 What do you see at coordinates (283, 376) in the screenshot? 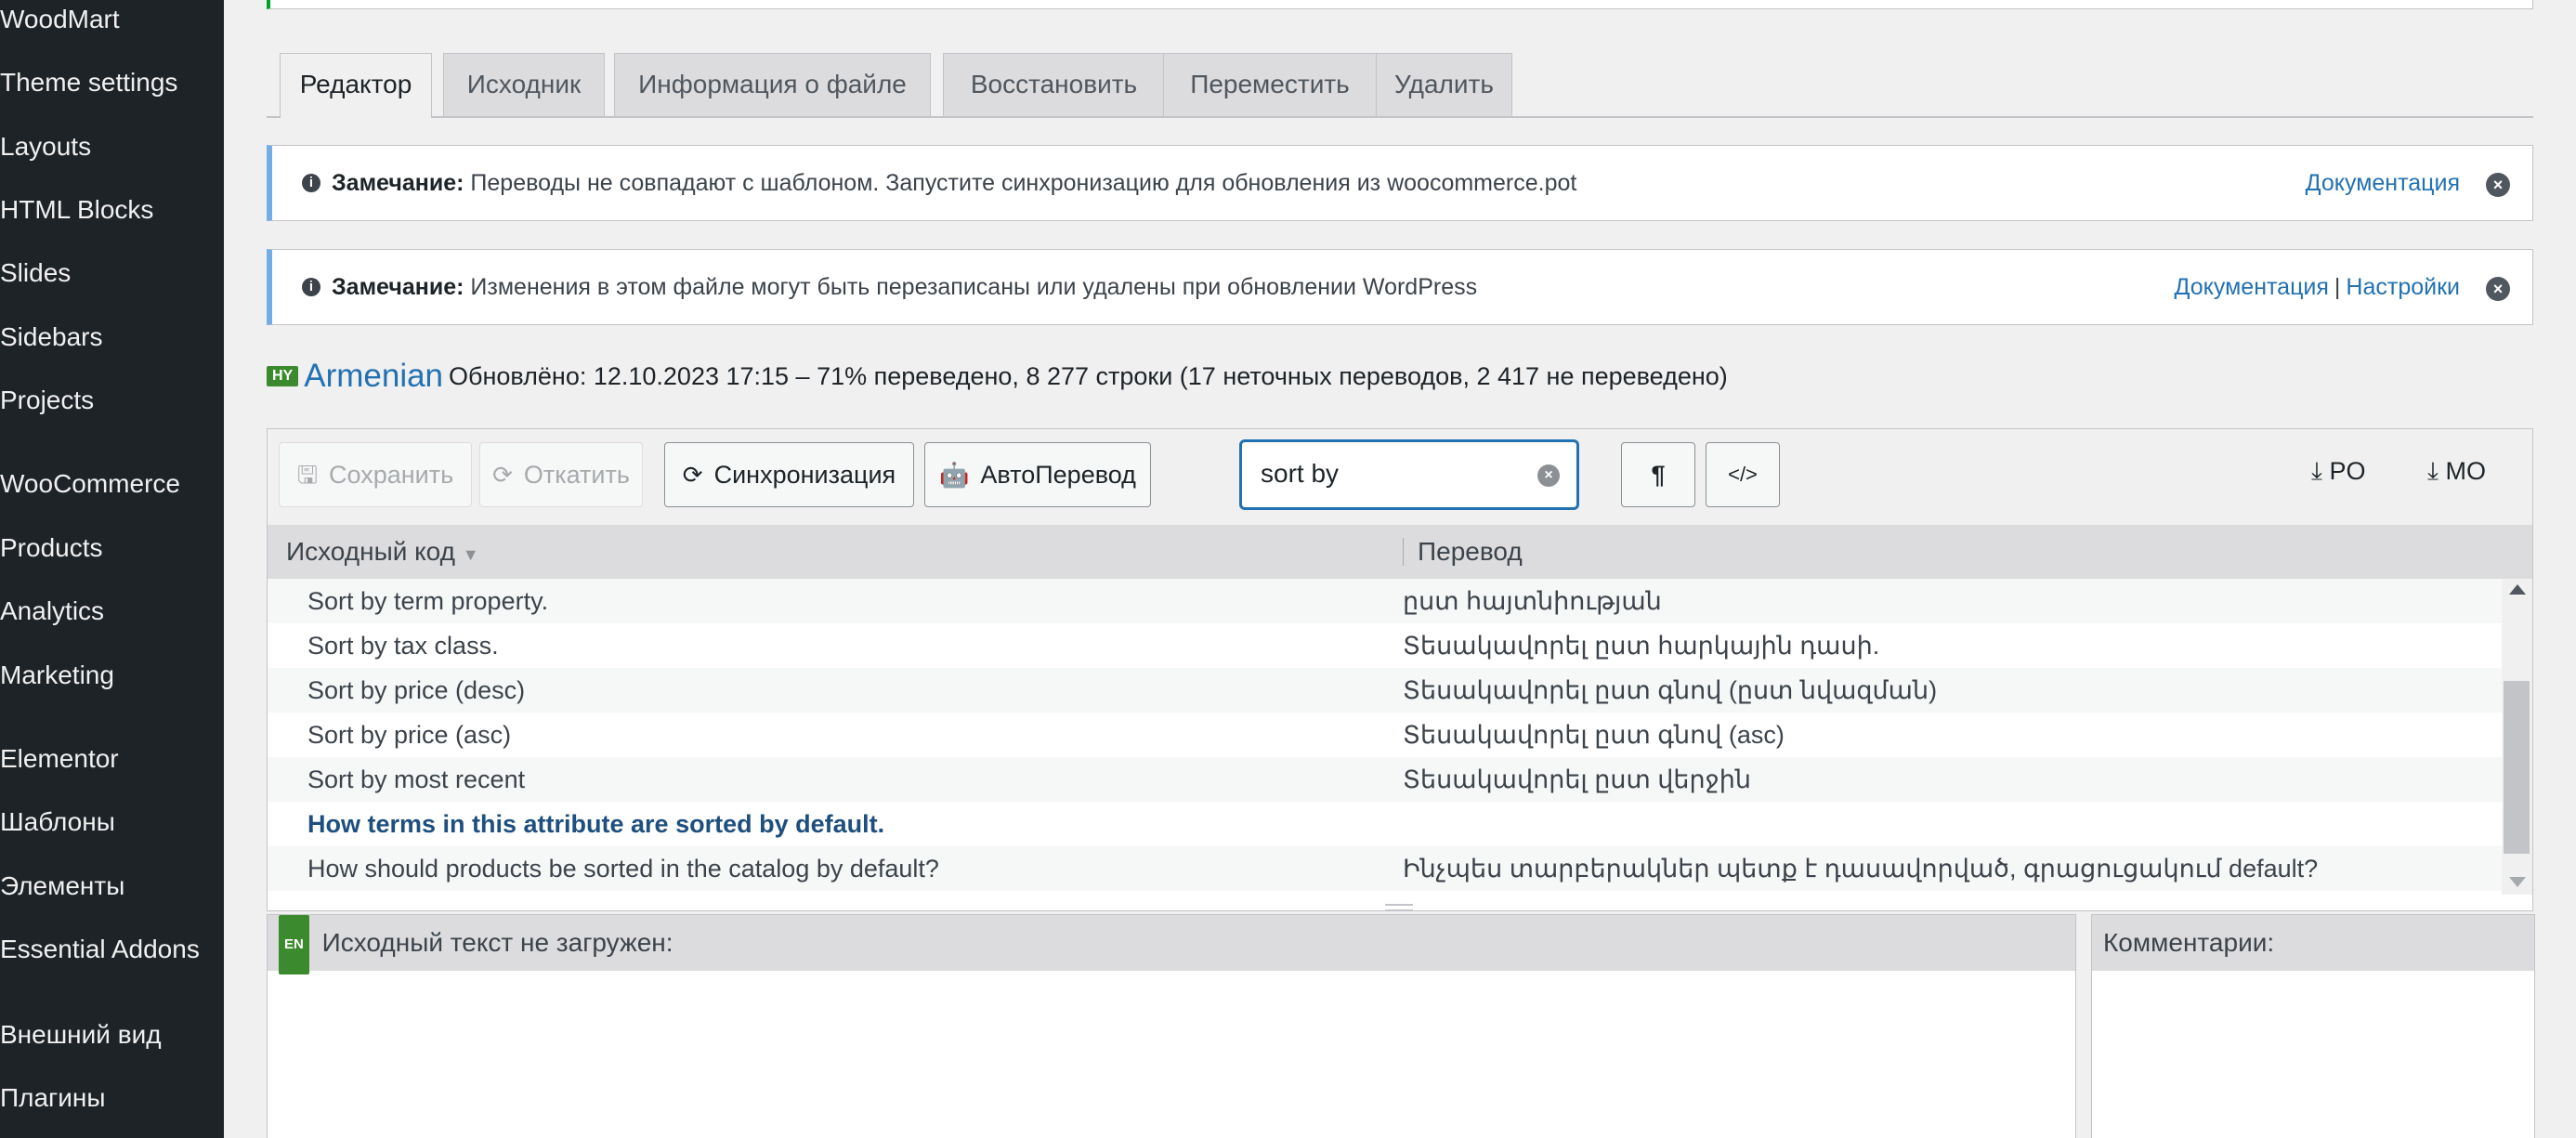
I see `language-flag: HY` at bounding box center [283, 376].